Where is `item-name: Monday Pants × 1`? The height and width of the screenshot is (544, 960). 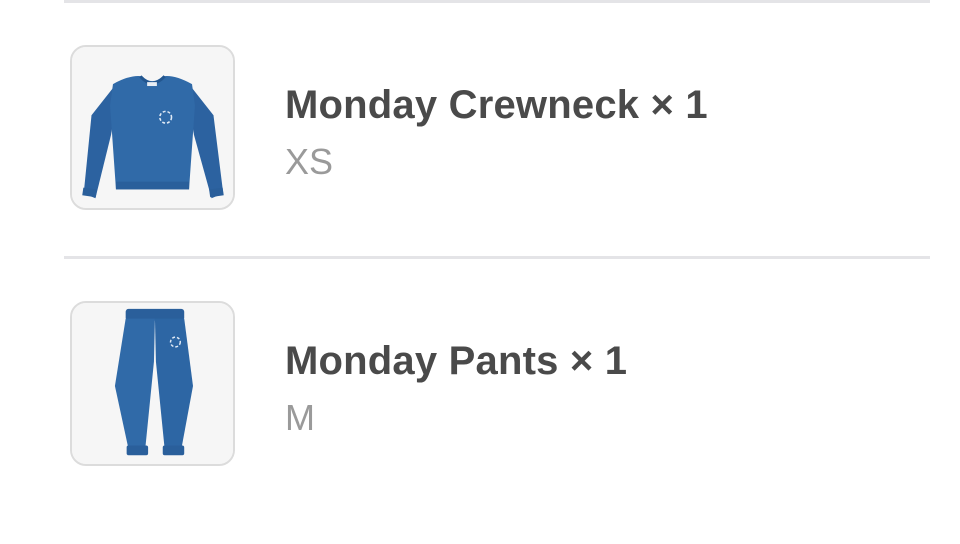
item-name: Monday Pants × 1 is located at coordinates (456, 361).